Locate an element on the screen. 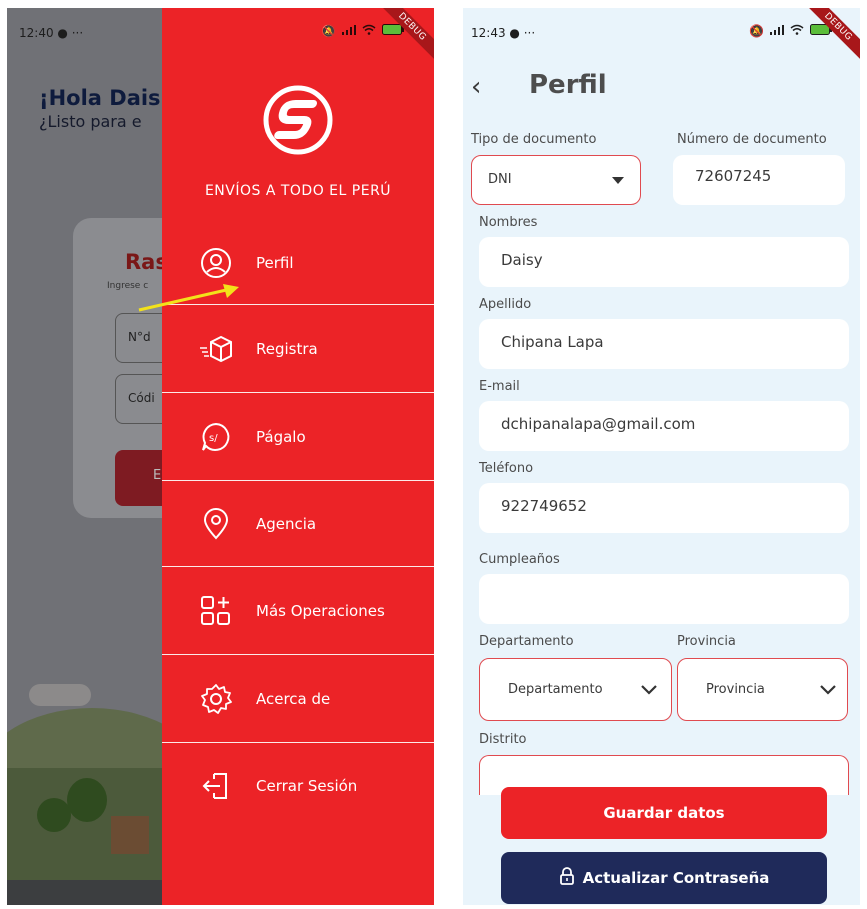 The image size is (867, 909). cloud-illustration is located at coordinates (60, 695).